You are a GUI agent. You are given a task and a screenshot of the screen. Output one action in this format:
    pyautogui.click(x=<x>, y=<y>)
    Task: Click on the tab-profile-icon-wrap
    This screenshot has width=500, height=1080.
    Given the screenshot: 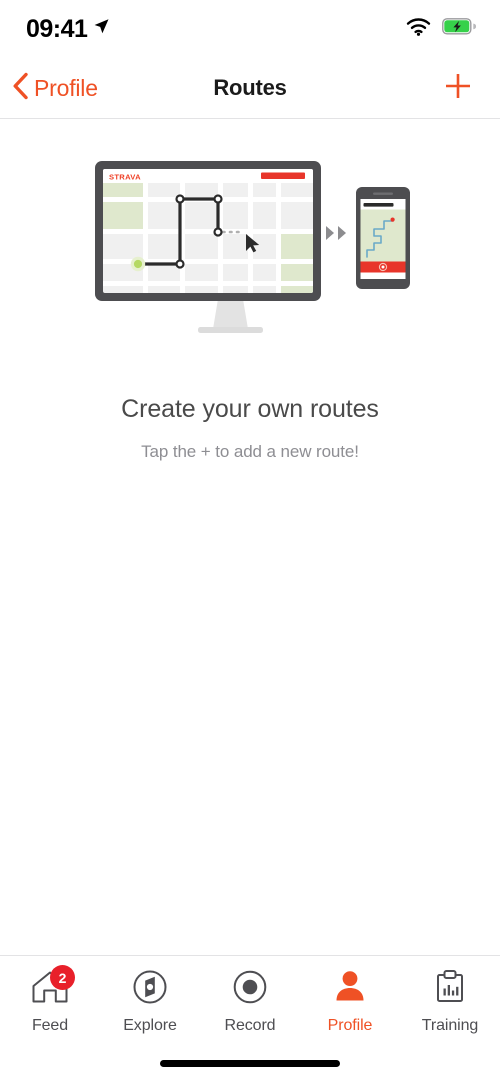 What is the action you would take?
    pyautogui.click(x=350, y=989)
    